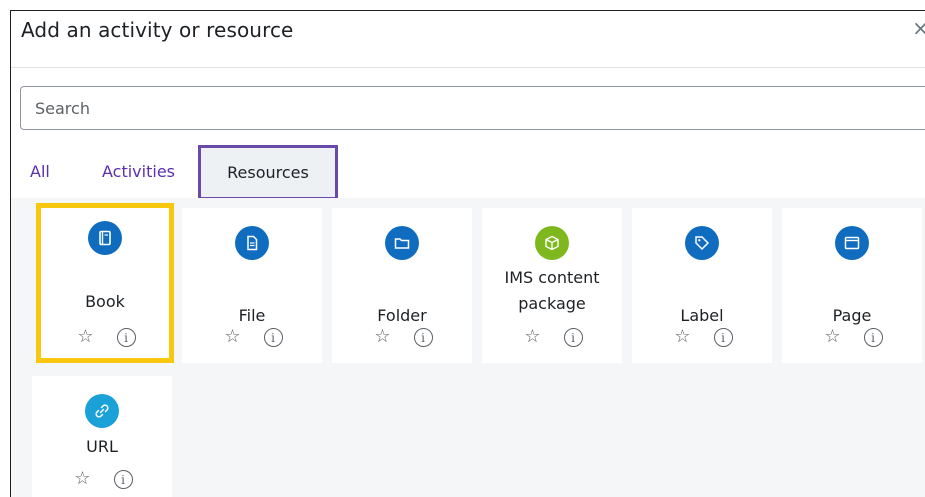  What do you see at coordinates (105, 301) in the screenshot?
I see `resource-label: Book` at bounding box center [105, 301].